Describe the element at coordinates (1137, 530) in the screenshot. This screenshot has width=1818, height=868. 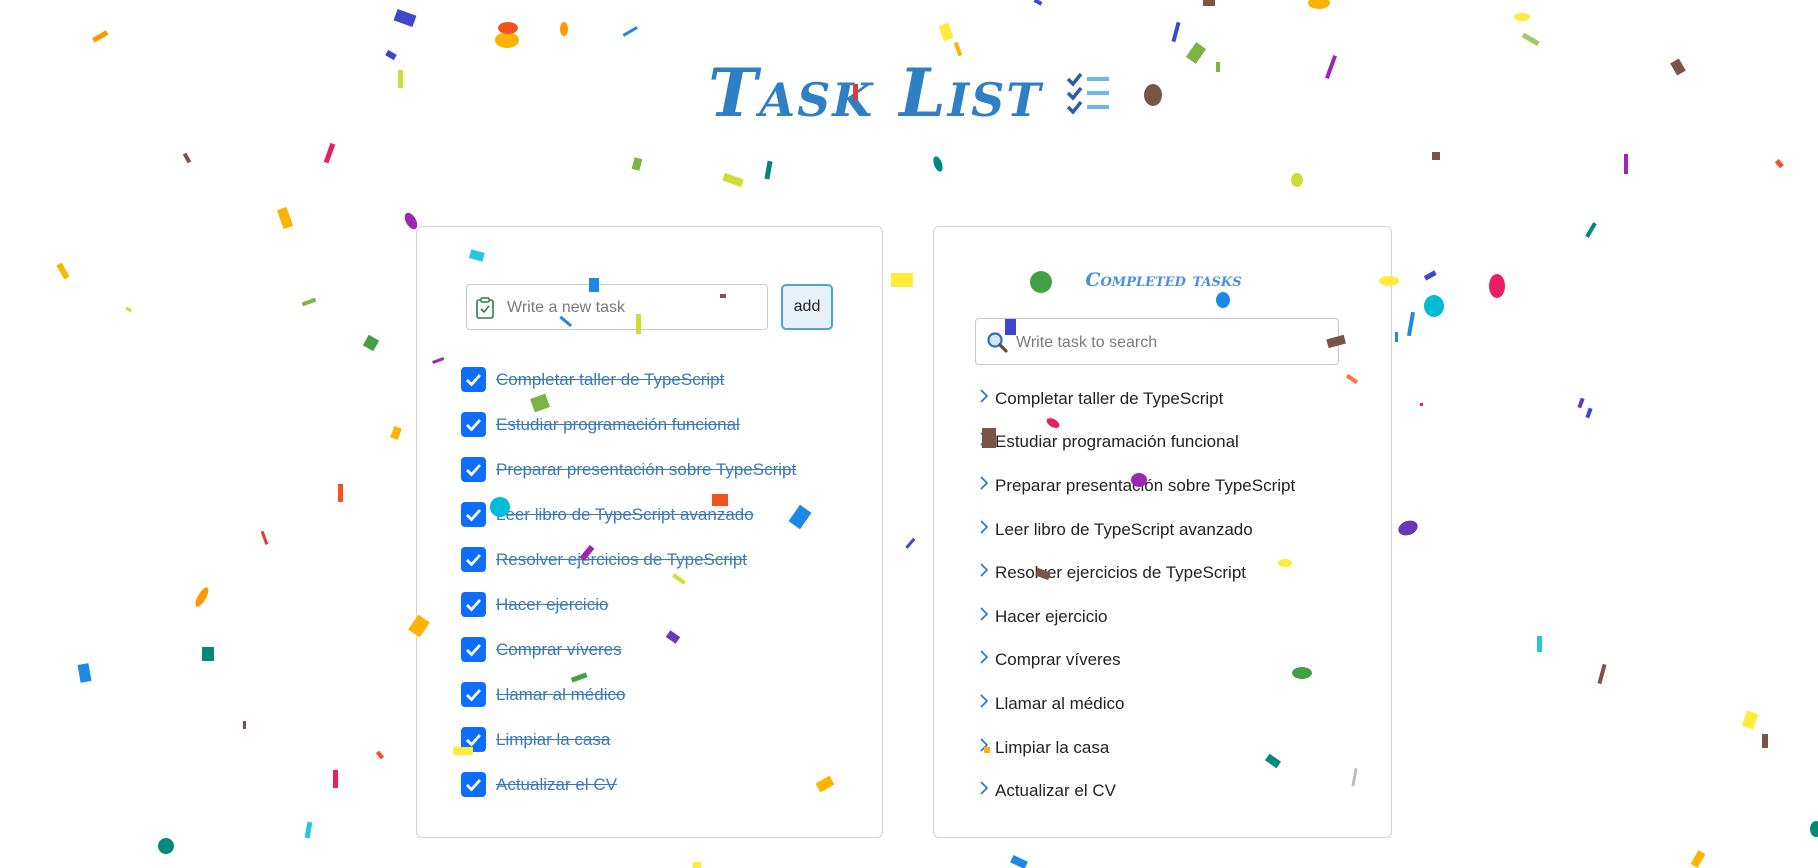
I see `completed-item: Leer libro de TypeScript avanzado` at that location.